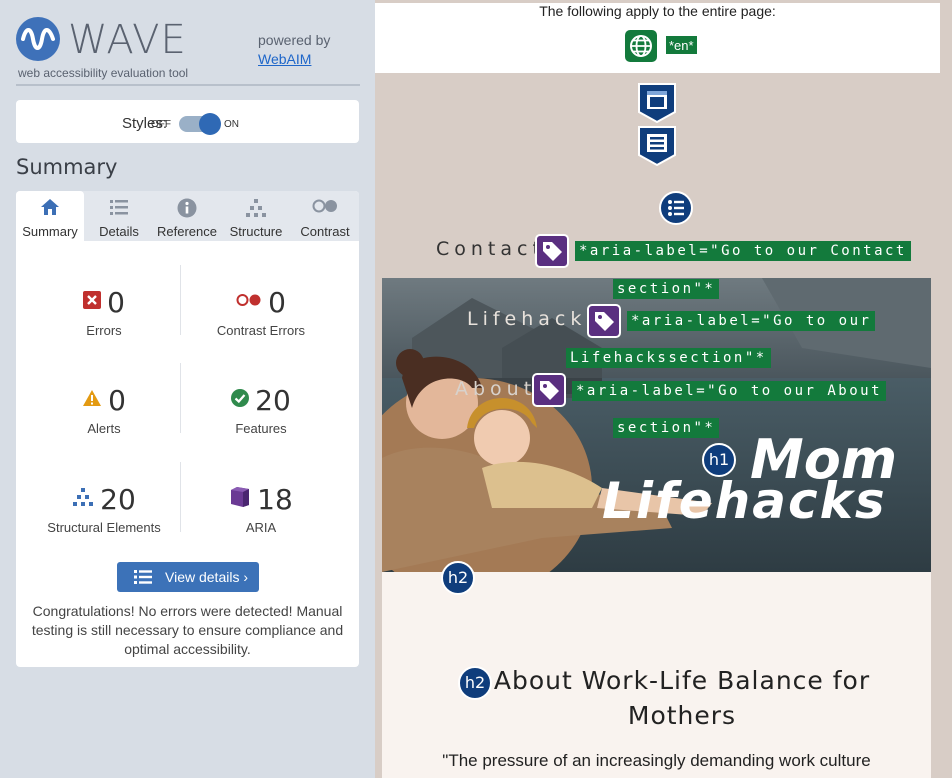 This screenshot has width=952, height=778. Describe the element at coordinates (116, 302) in the screenshot. I see `errors-count: 0` at that location.